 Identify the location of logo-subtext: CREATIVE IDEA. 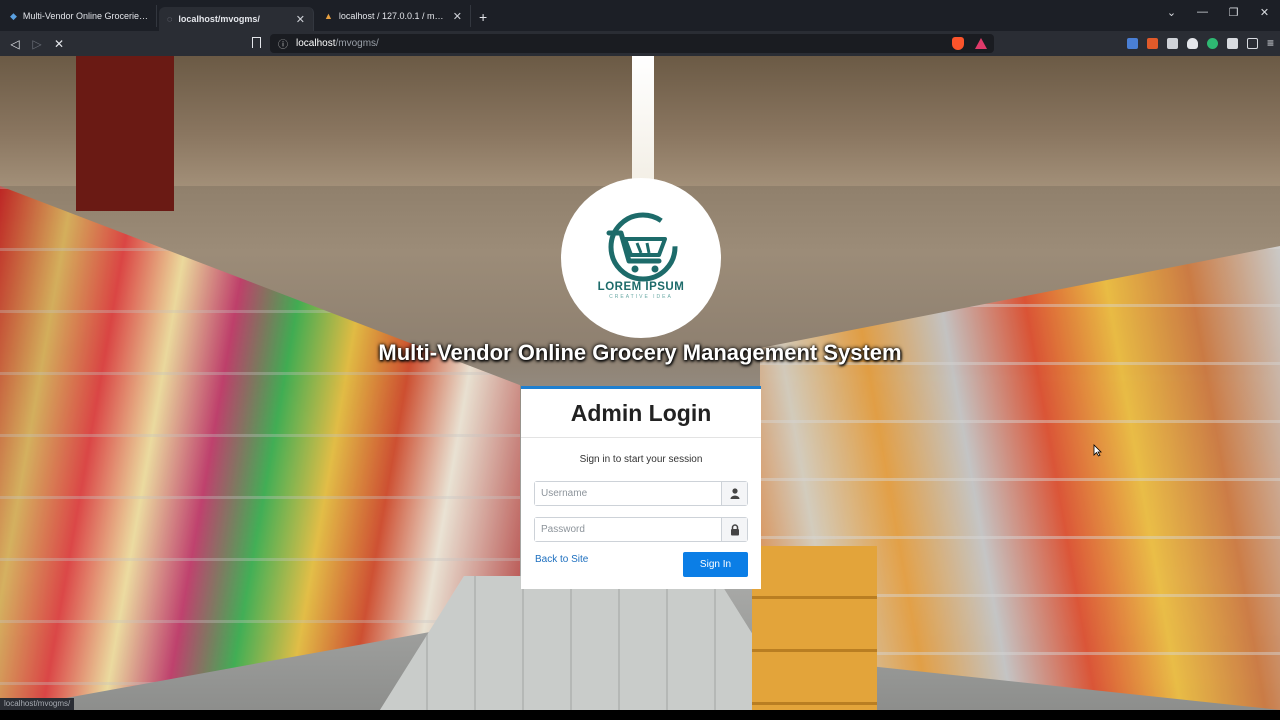
(641, 296).